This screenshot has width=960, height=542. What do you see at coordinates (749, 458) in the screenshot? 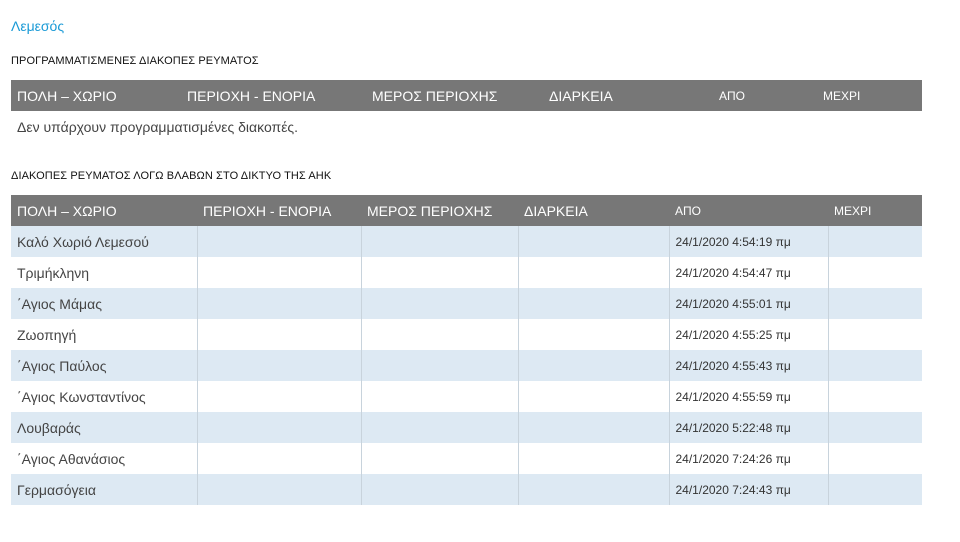
I see `cell-from: 24/1/2020 7:24:26 πμ` at bounding box center [749, 458].